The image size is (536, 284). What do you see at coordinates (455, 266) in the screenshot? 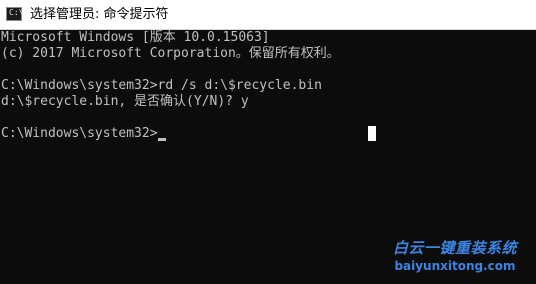
I see `watermark-url: baiyunxitong.com` at bounding box center [455, 266].